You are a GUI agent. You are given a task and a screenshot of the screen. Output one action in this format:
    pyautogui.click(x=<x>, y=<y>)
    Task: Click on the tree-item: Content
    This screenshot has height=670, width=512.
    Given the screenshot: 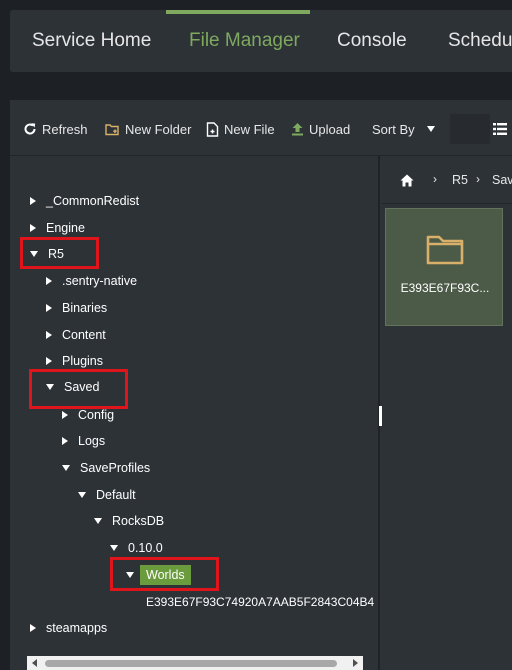 What is the action you would take?
    pyautogui.click(x=76, y=335)
    